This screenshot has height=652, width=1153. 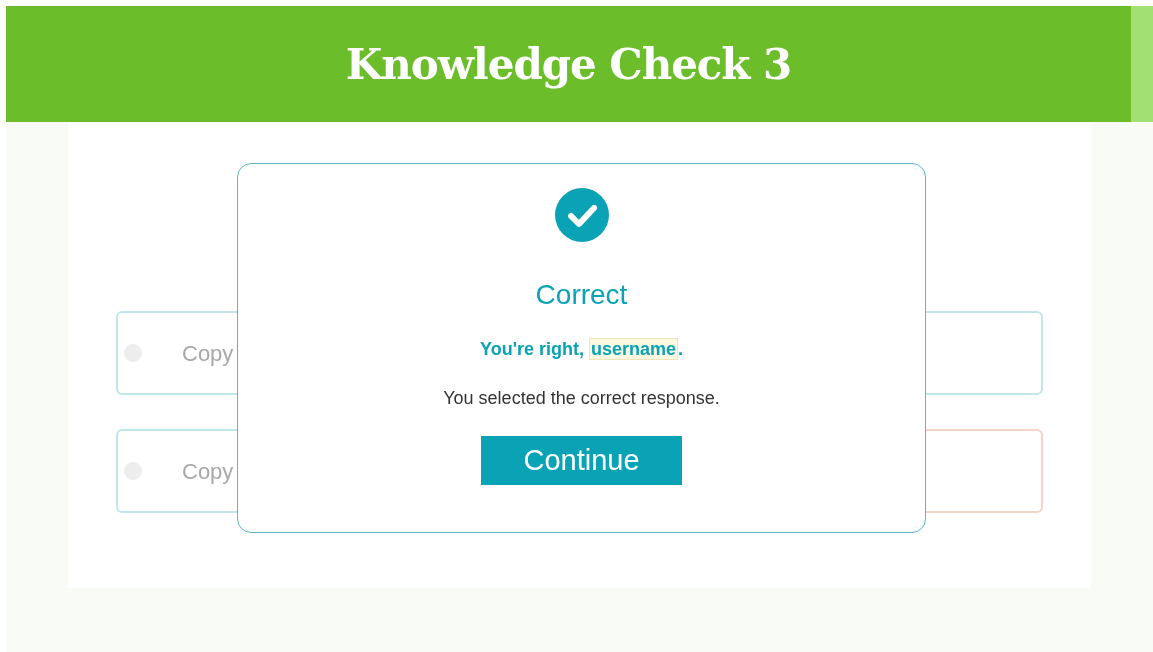 What do you see at coordinates (581, 349) in the screenshot?
I see `feedback-greeting: You're right, username.` at bounding box center [581, 349].